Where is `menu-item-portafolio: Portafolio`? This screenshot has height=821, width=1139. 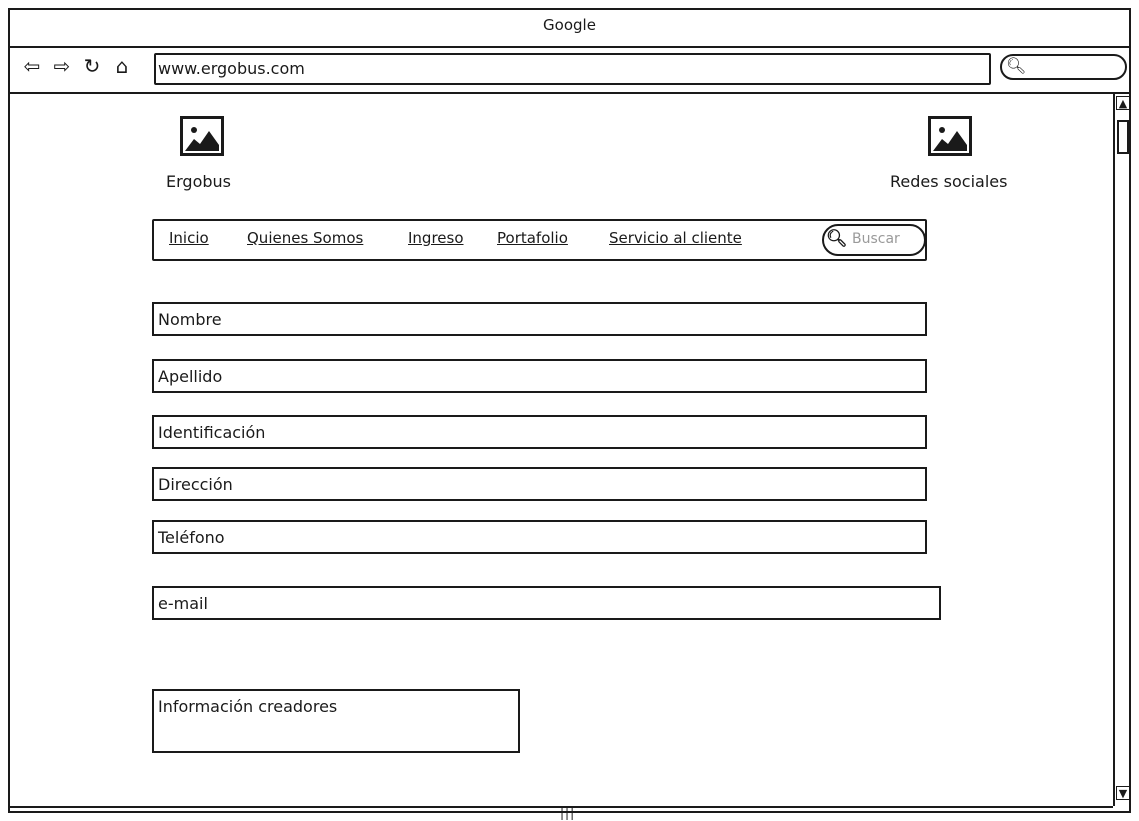 menu-item-portafolio: Portafolio is located at coordinates (532, 238).